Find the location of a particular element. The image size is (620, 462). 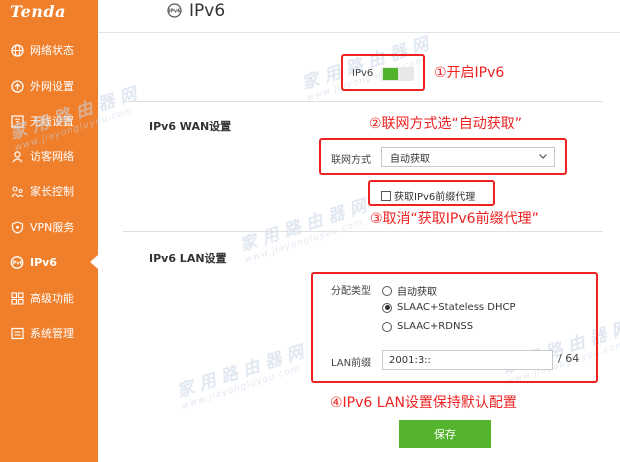

page-title: IPv6 is located at coordinates (207, 11).